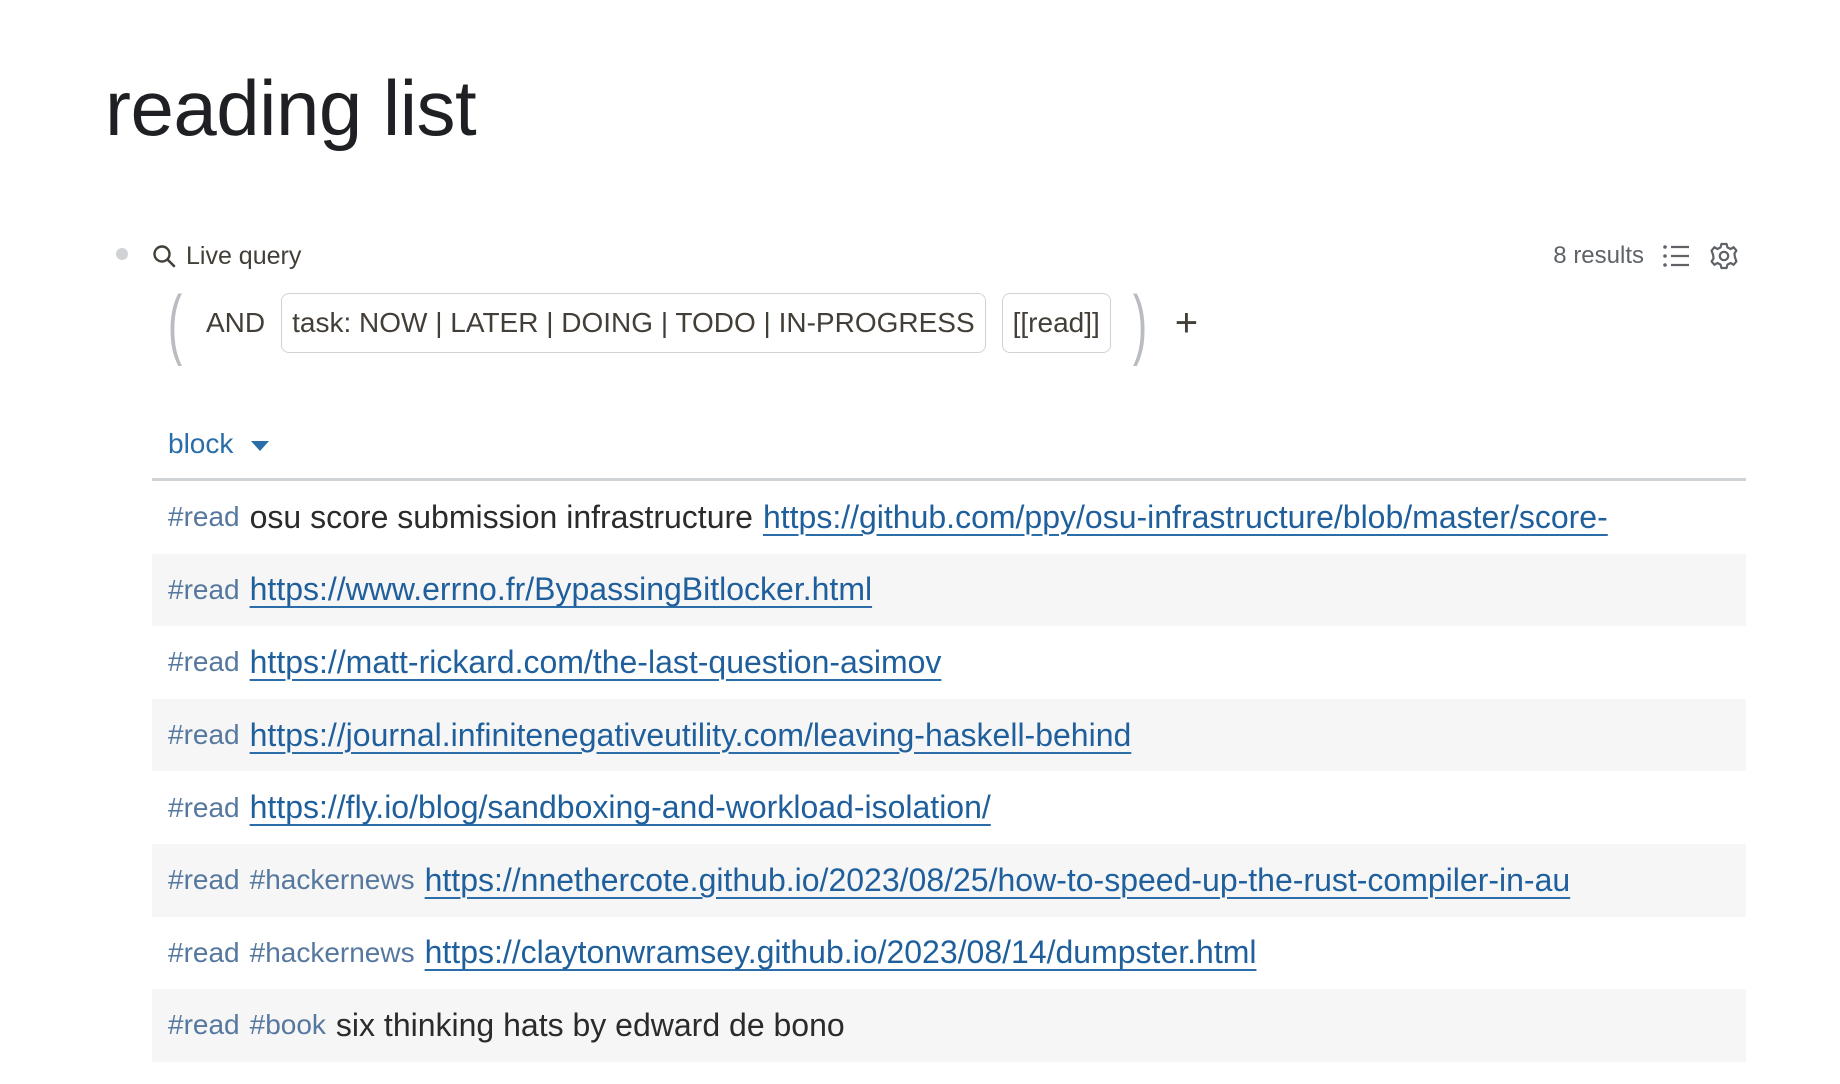 The height and width of the screenshot is (1084, 1840). I want to click on query-clause-page-ref: [[read]], so click(1056, 323).